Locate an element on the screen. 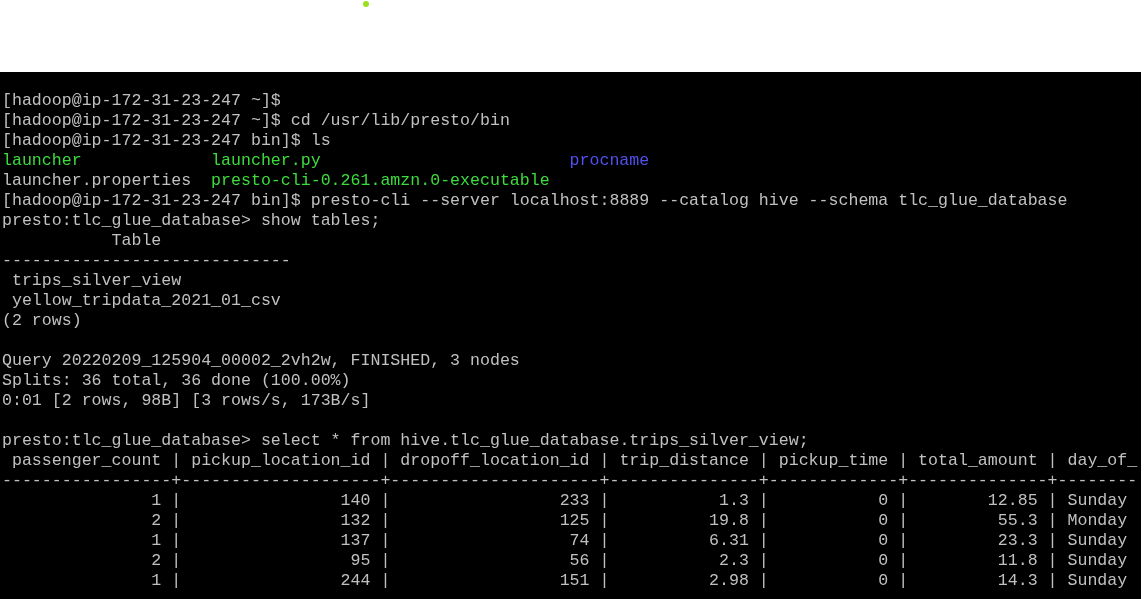 This screenshot has height=599, width=1145. file-name: launcher.py is located at coordinates (266, 160).